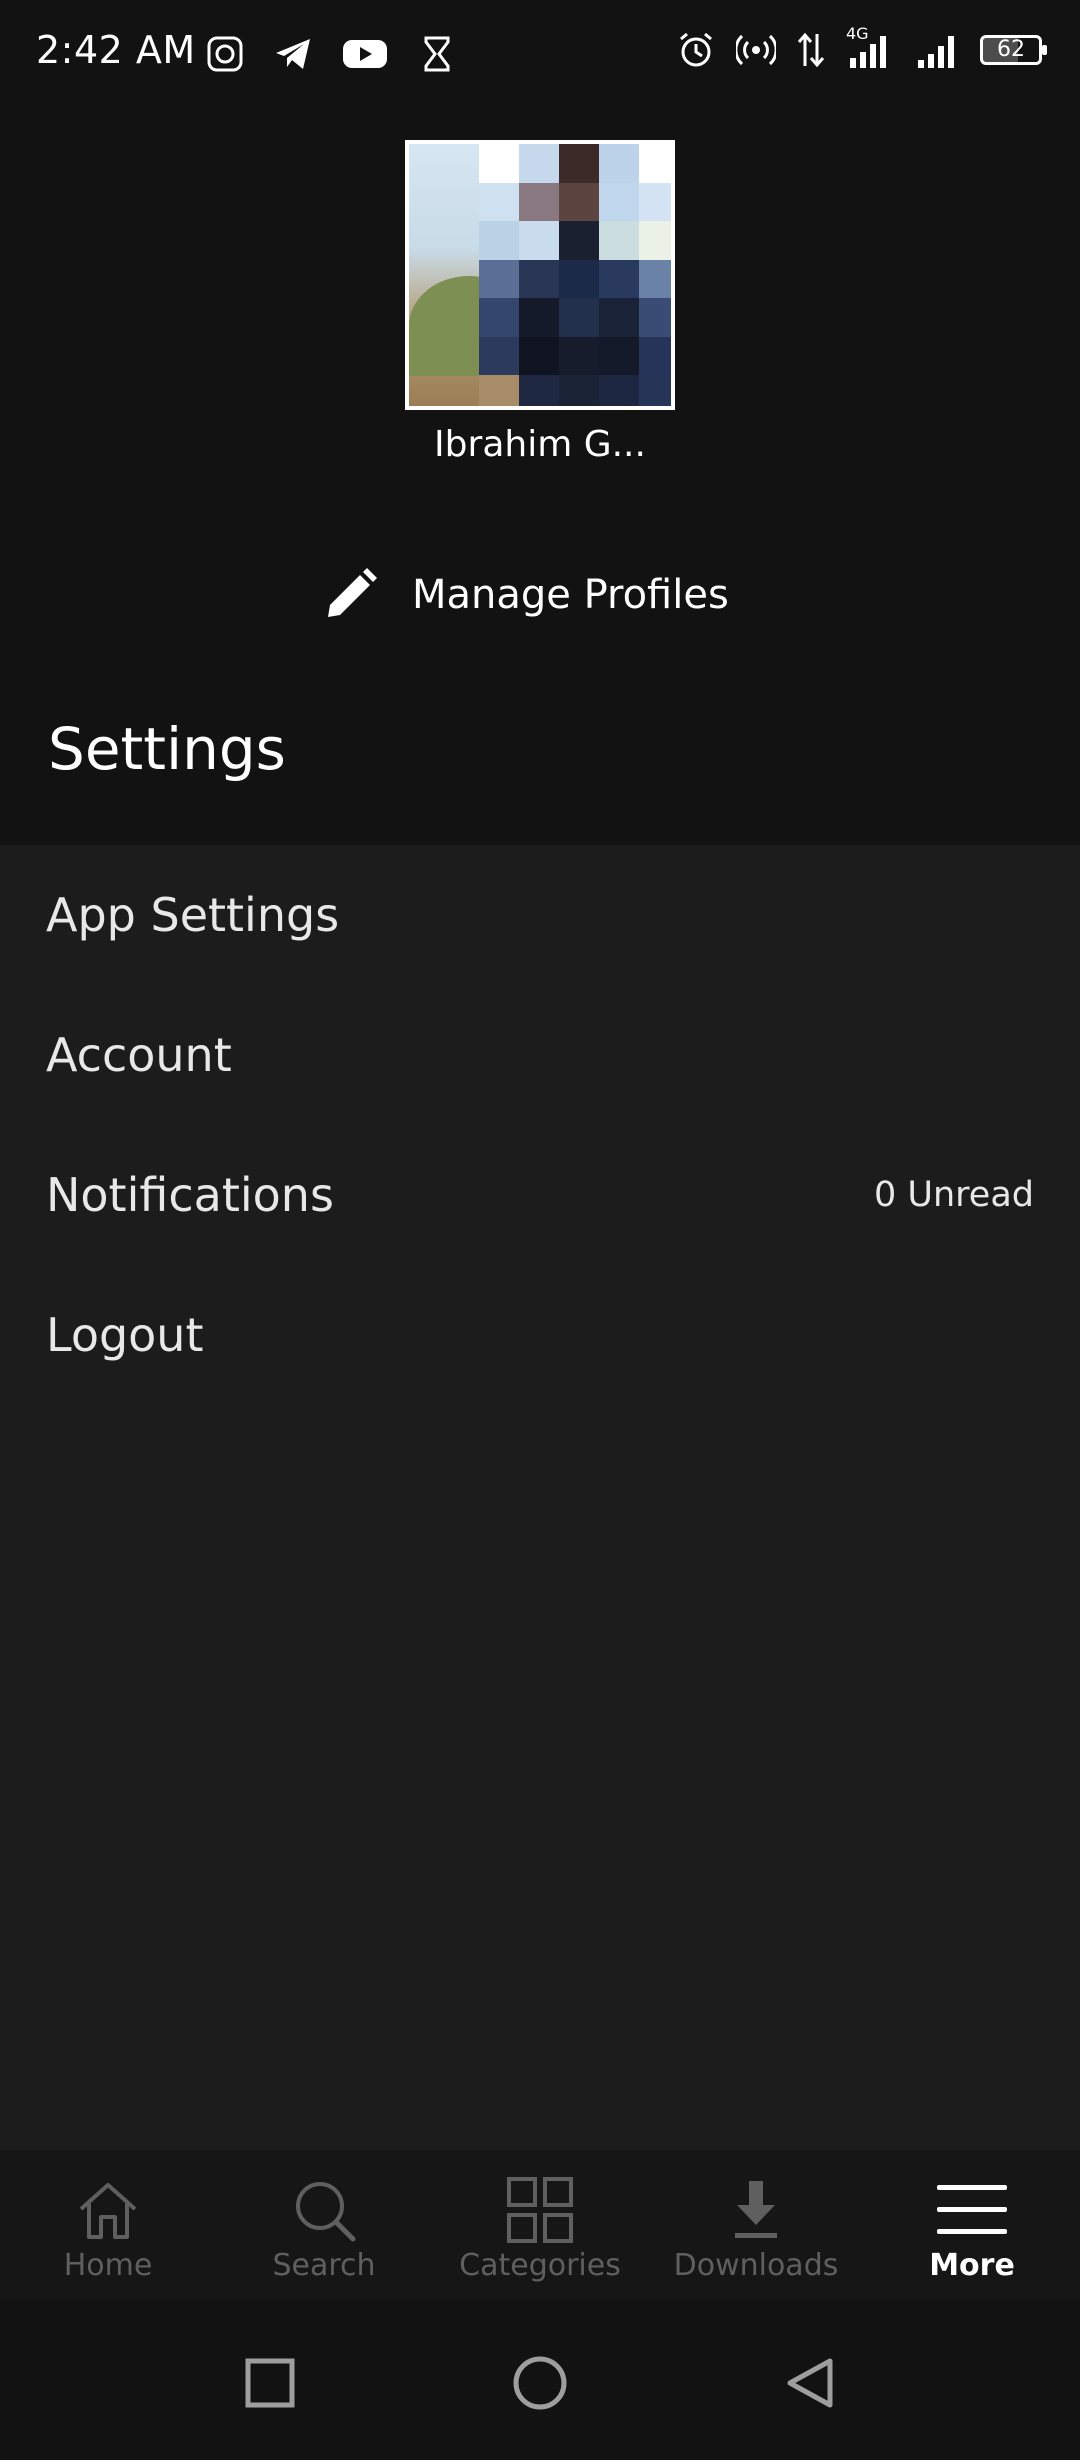  What do you see at coordinates (293, 54) in the screenshot?
I see `telegram-icon` at bounding box center [293, 54].